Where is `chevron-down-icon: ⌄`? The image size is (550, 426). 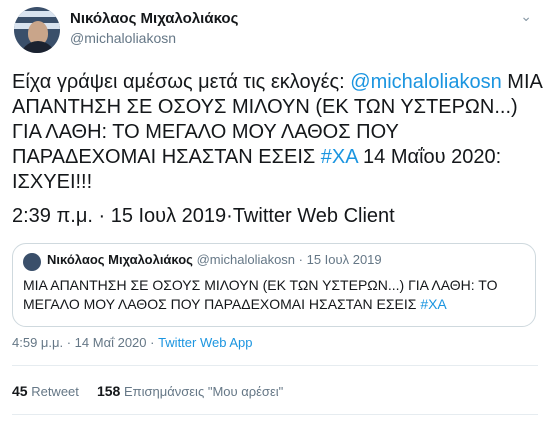 chevron-down-icon: ⌄ is located at coordinates (526, 16).